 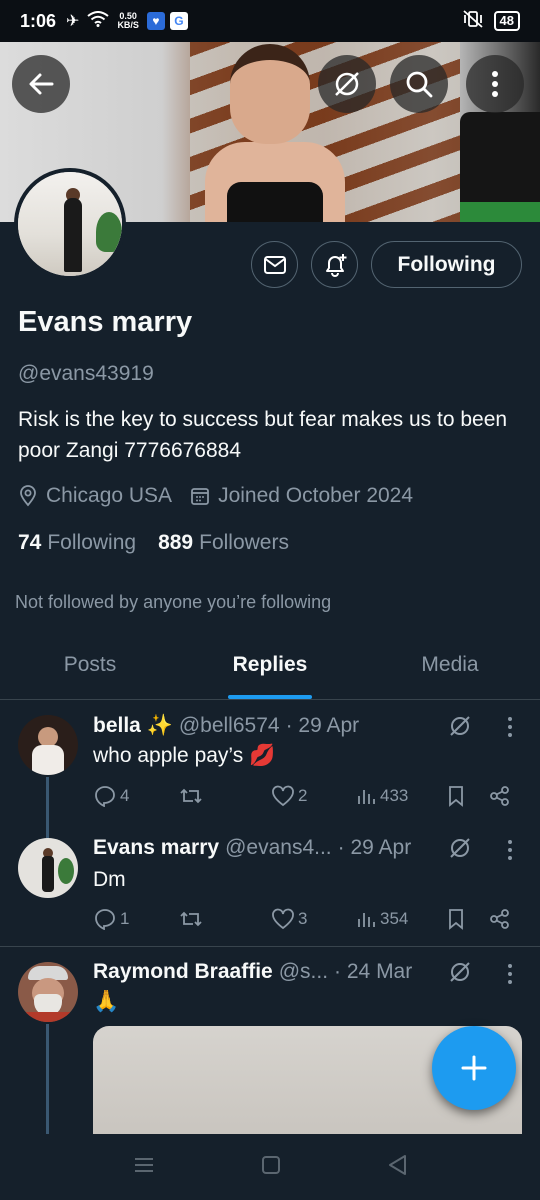 I want to click on views-count: 433, so click(x=394, y=795).